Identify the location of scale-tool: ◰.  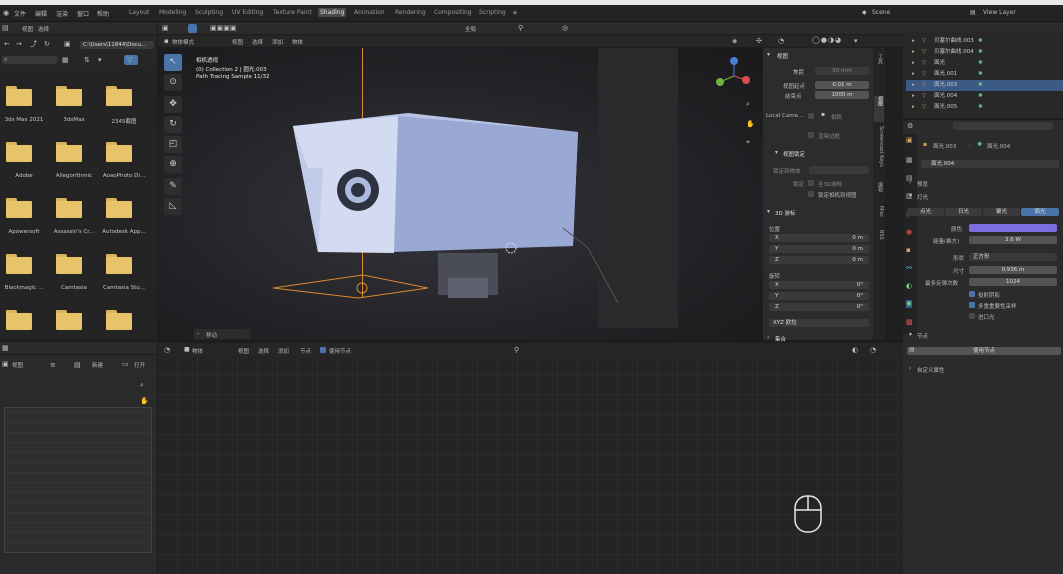
(173, 144).